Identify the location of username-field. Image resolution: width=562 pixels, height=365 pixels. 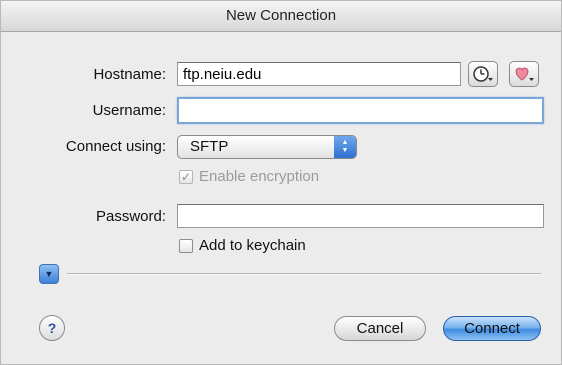
(360, 110).